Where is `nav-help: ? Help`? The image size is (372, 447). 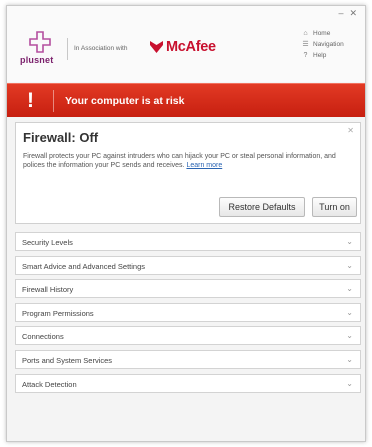 nav-help: ? Help is located at coordinates (323, 55).